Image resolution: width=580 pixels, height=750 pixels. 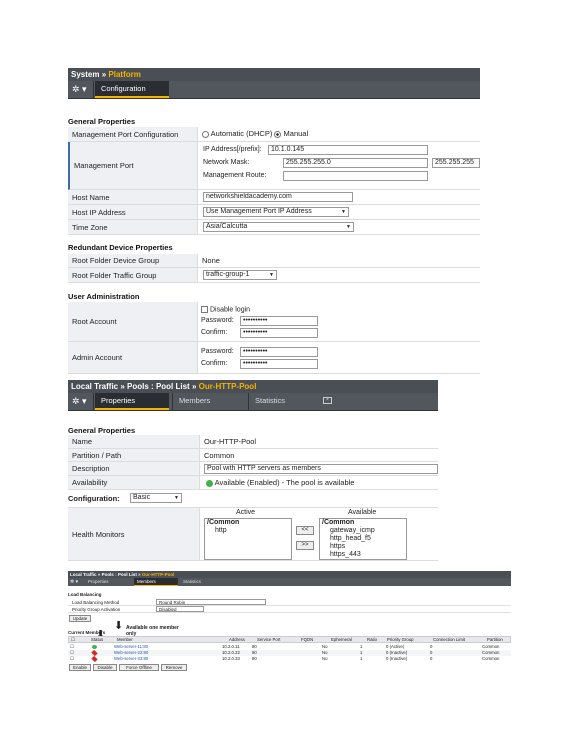 What do you see at coordinates (230, 441) in the screenshot?
I see `pool-name-value: Our-HTTP-Pool` at bounding box center [230, 441].